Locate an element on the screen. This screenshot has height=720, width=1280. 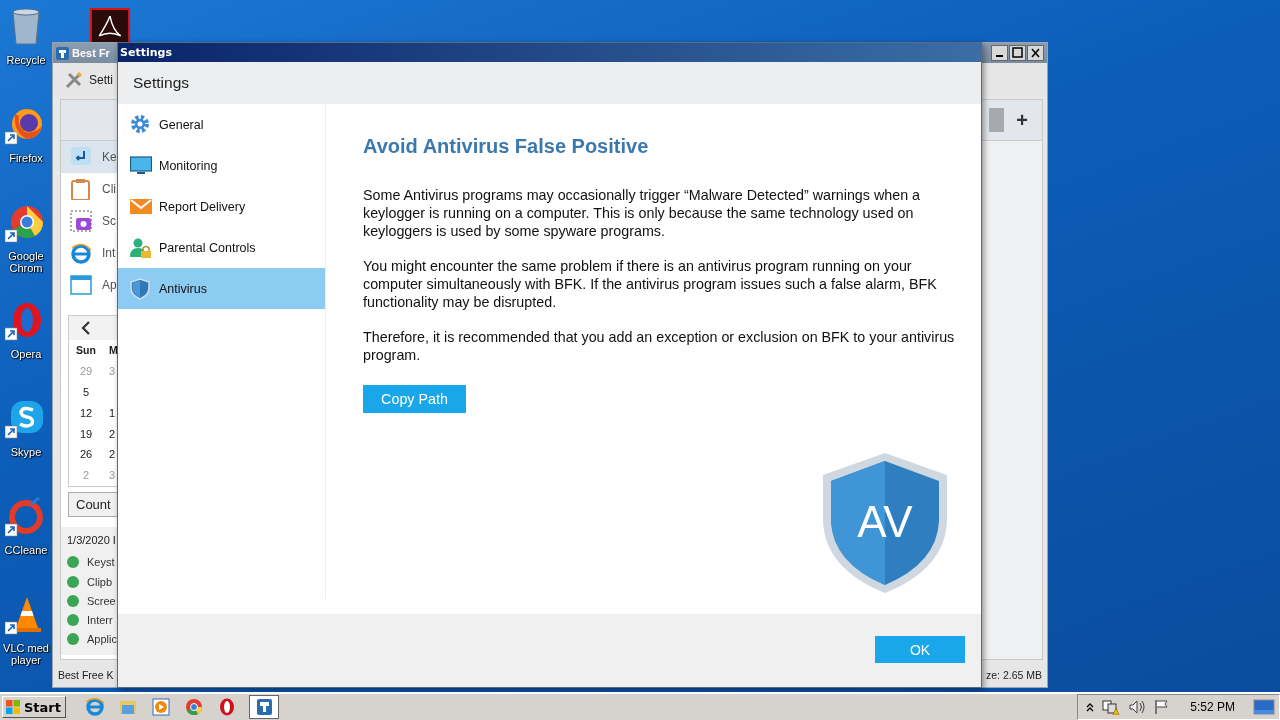
window-title: Settings is located at coordinates (146, 52).